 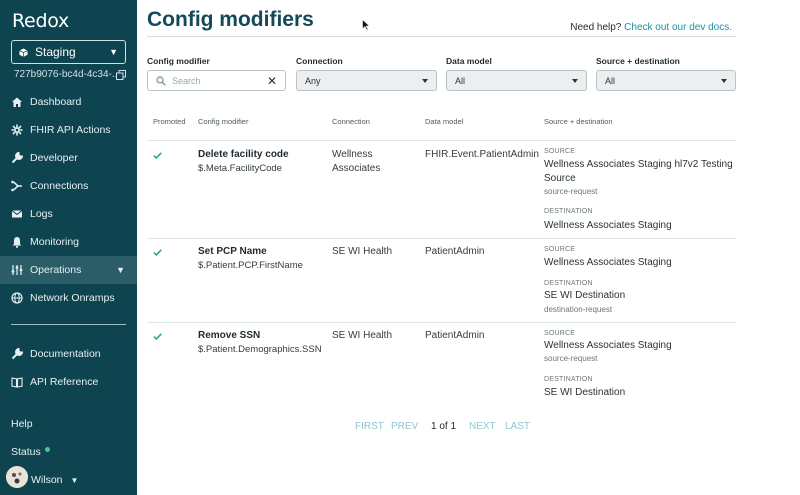 What do you see at coordinates (68, 298) in the screenshot?
I see `sidebar-item-network-onramps: Network Onramps` at bounding box center [68, 298].